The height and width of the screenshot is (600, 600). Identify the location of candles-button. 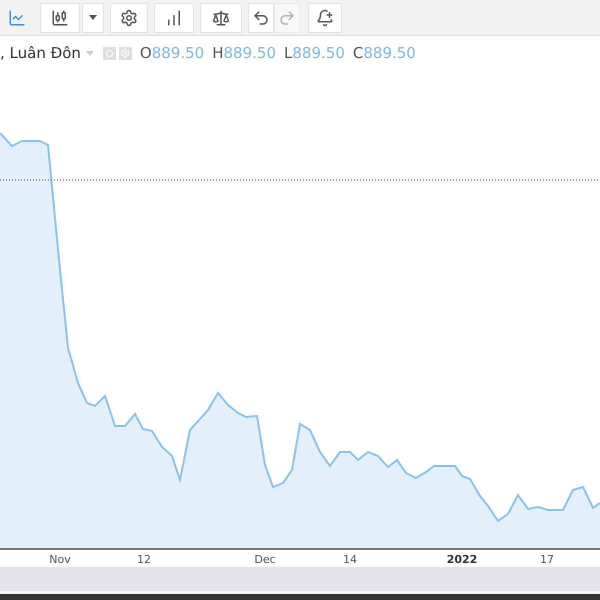
(60, 17).